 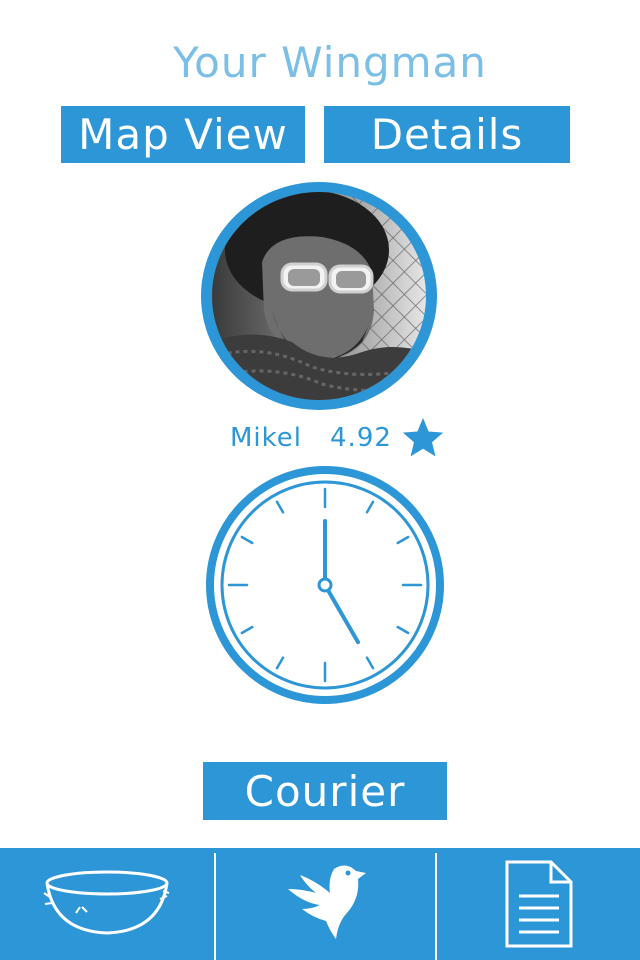 What do you see at coordinates (361, 438) in the screenshot?
I see `driver-rating: 4.92` at bounding box center [361, 438].